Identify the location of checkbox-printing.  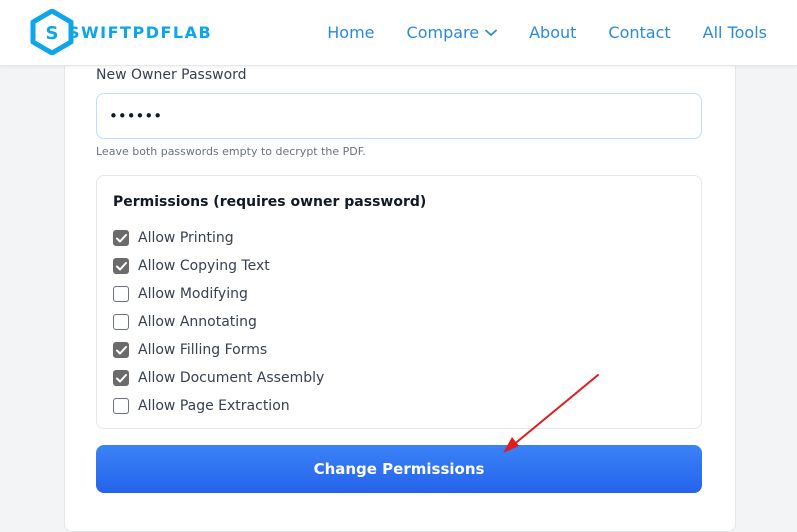
(121, 238).